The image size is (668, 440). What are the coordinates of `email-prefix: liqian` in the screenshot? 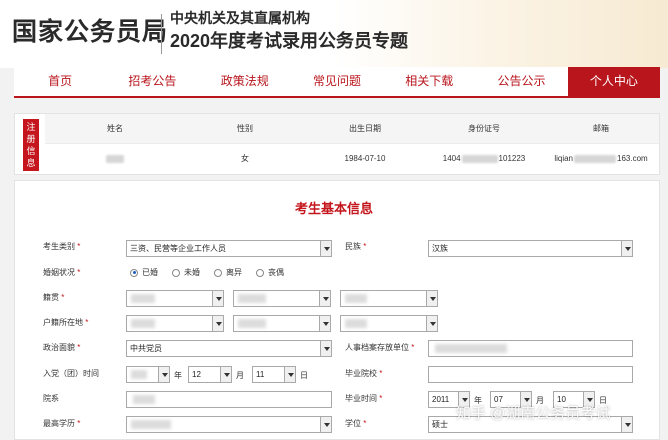 It's located at (563, 158).